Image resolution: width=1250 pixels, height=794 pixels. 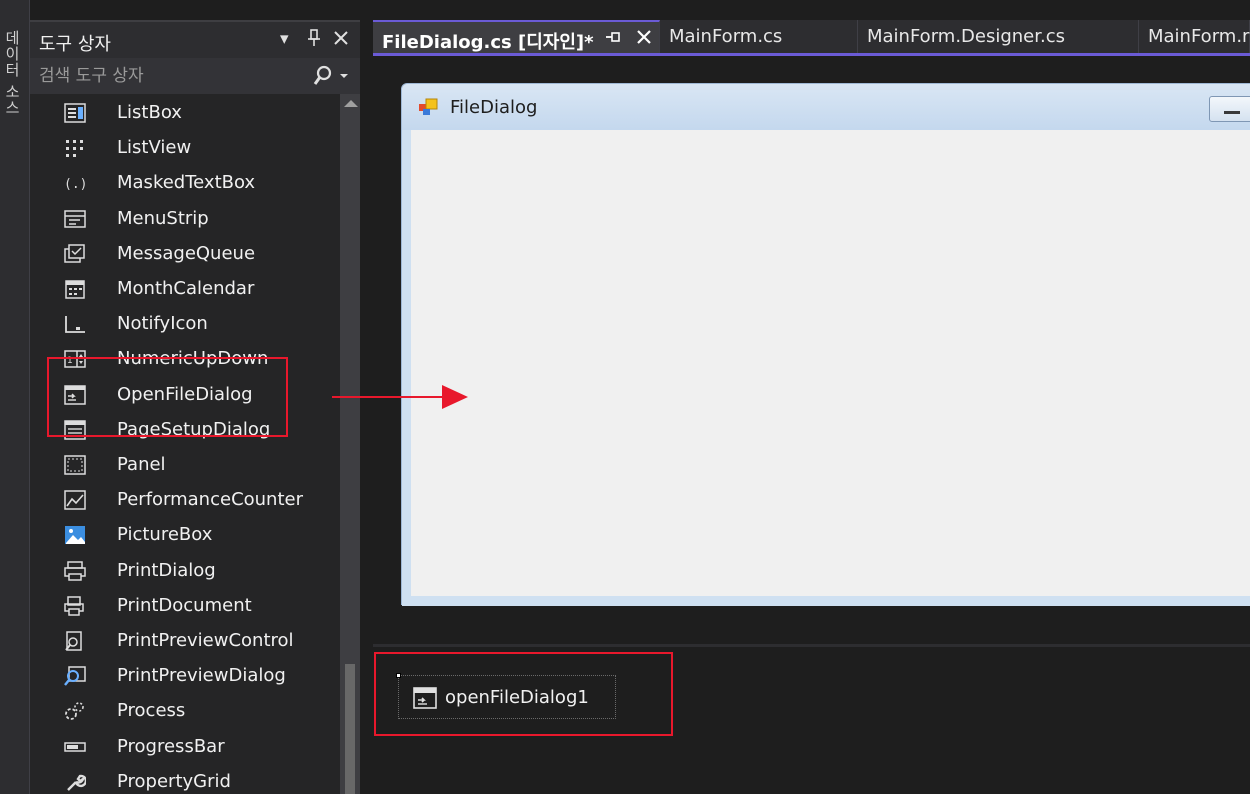 What do you see at coordinates (75, 570) in the screenshot?
I see `printdialog-icon` at bounding box center [75, 570].